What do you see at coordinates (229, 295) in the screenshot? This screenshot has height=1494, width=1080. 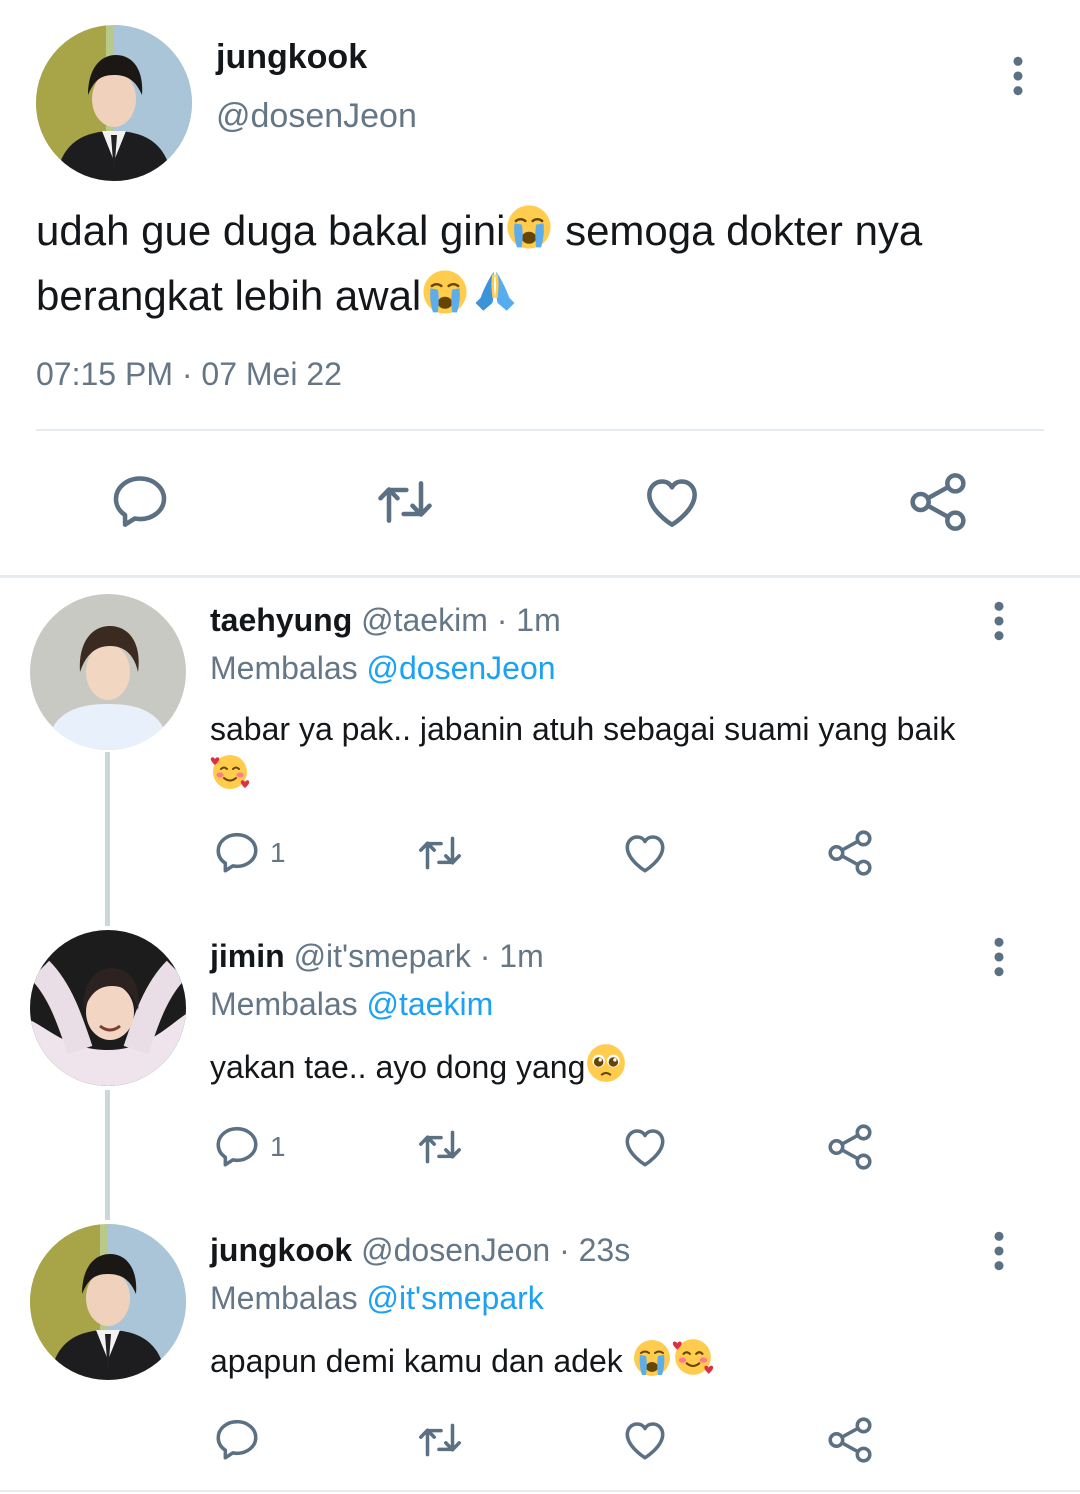 I see `tweet-text-line2: berangkat lebih awal` at bounding box center [229, 295].